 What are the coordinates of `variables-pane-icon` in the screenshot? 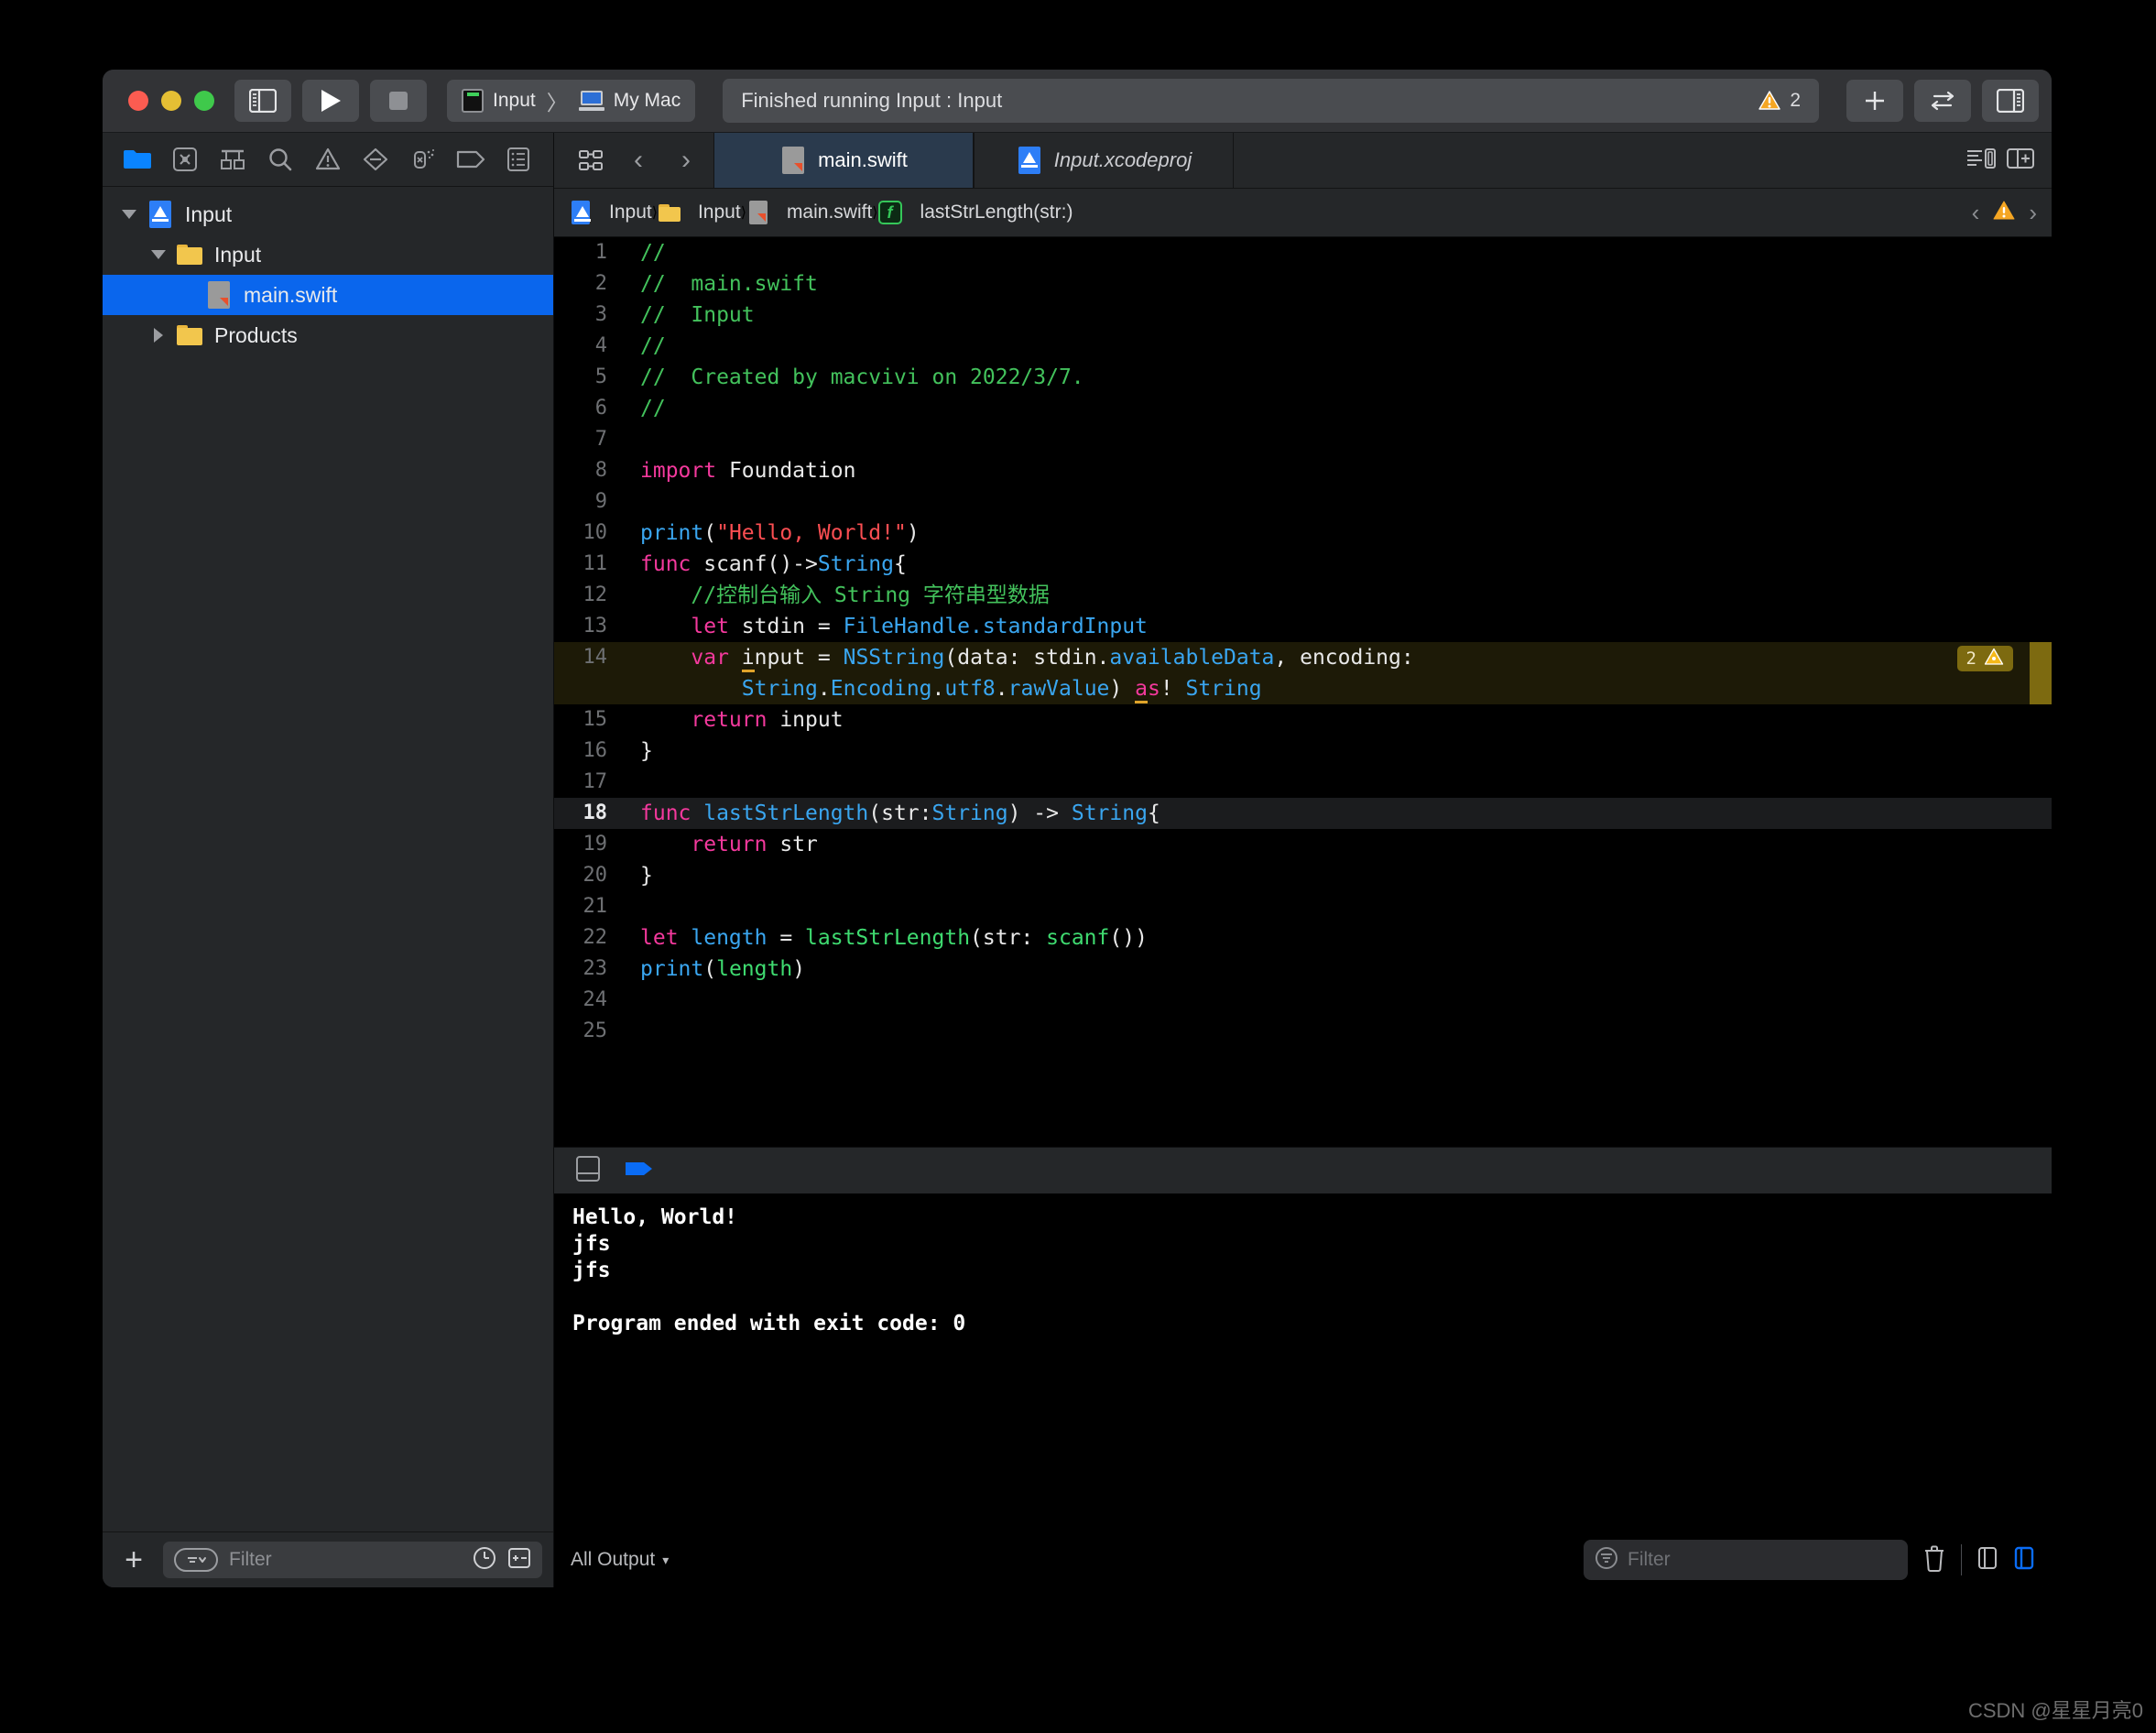 It's located at (1987, 1560).